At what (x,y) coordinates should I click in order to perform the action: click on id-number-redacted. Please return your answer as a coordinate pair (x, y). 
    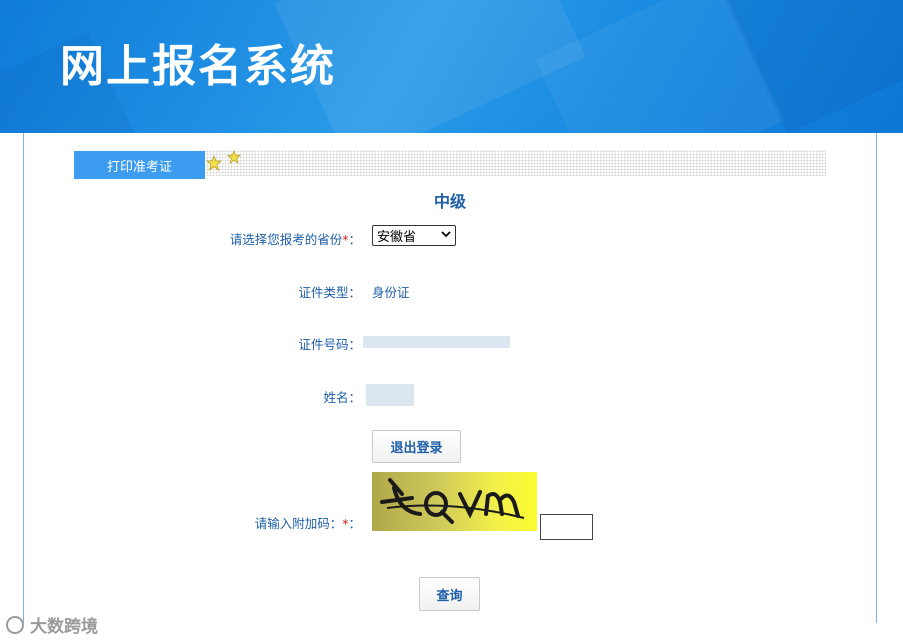
    Looking at the image, I should click on (436, 342).